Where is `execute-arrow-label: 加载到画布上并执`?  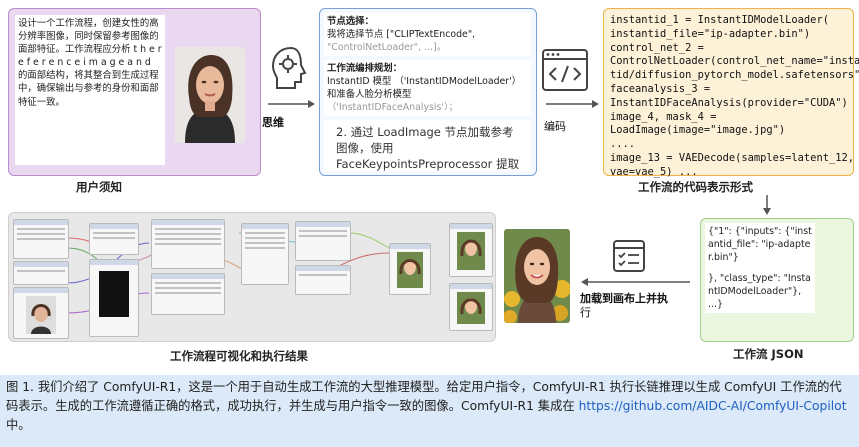 execute-arrow-label: 加载到画布上并执 is located at coordinates (624, 298).